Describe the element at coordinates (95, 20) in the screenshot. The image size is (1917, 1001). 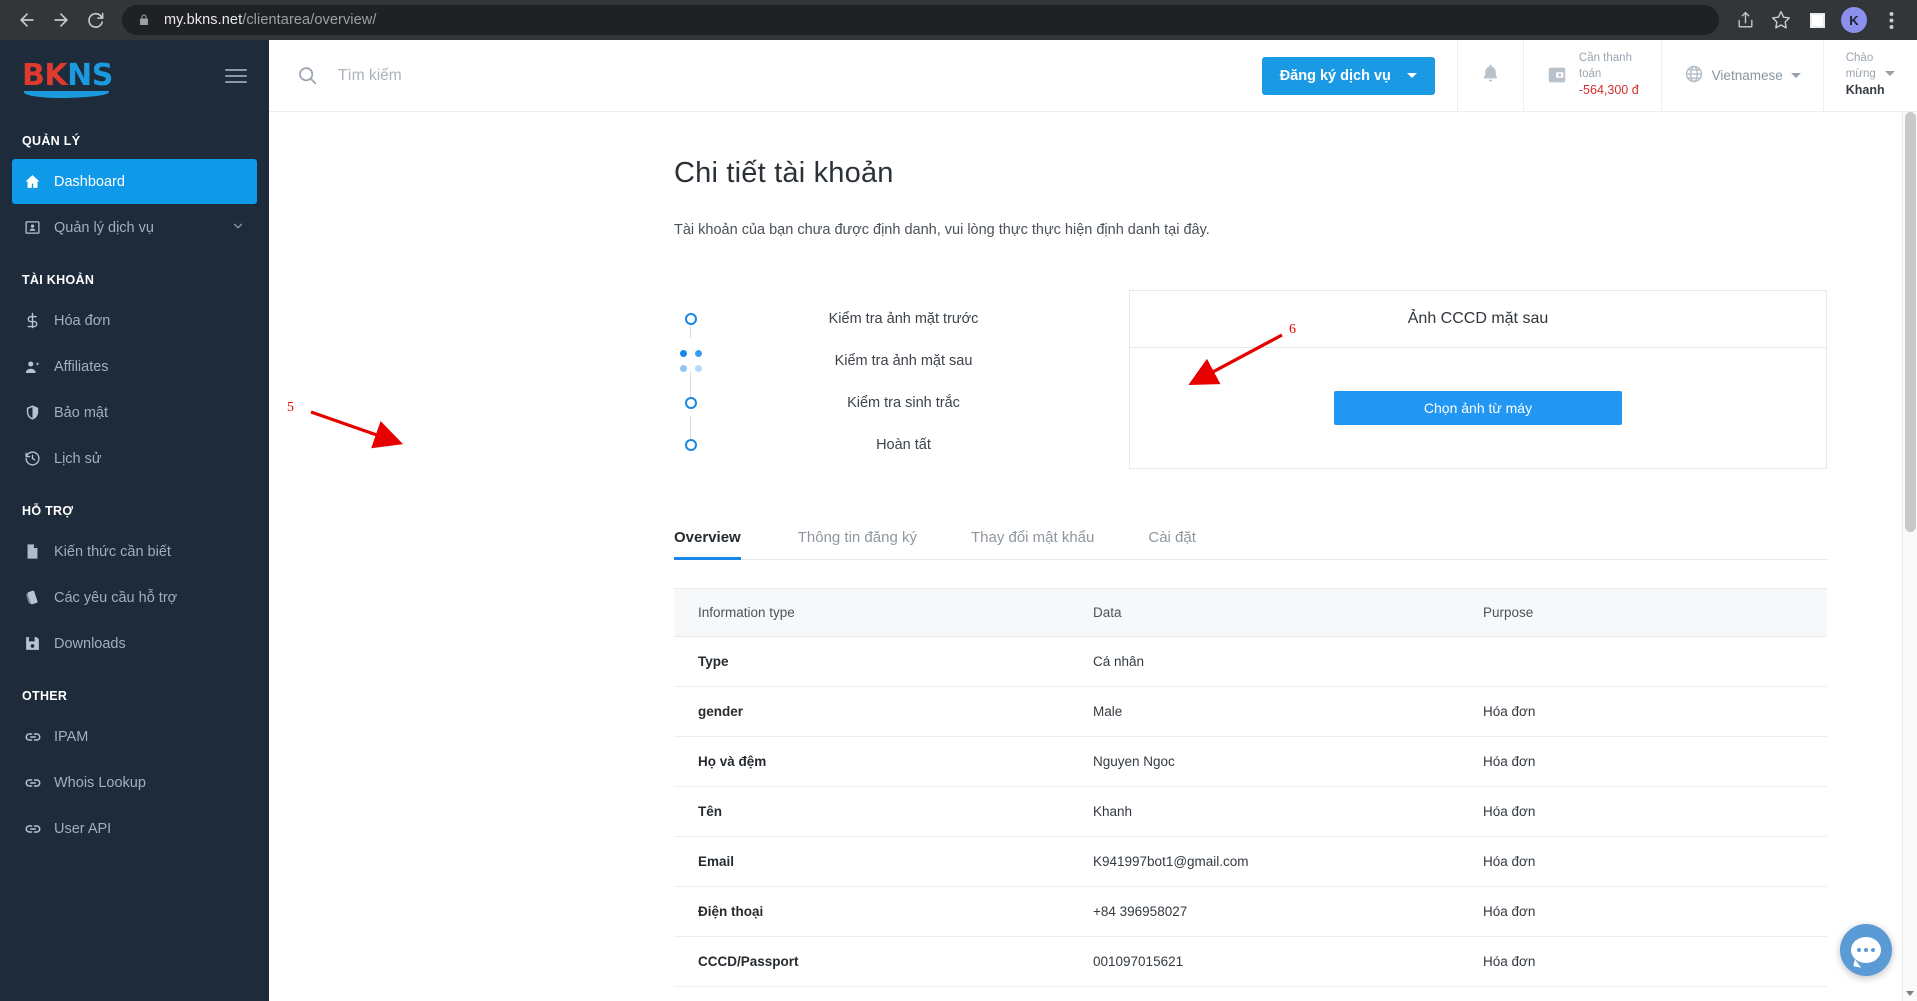
I see `reload-button` at that location.